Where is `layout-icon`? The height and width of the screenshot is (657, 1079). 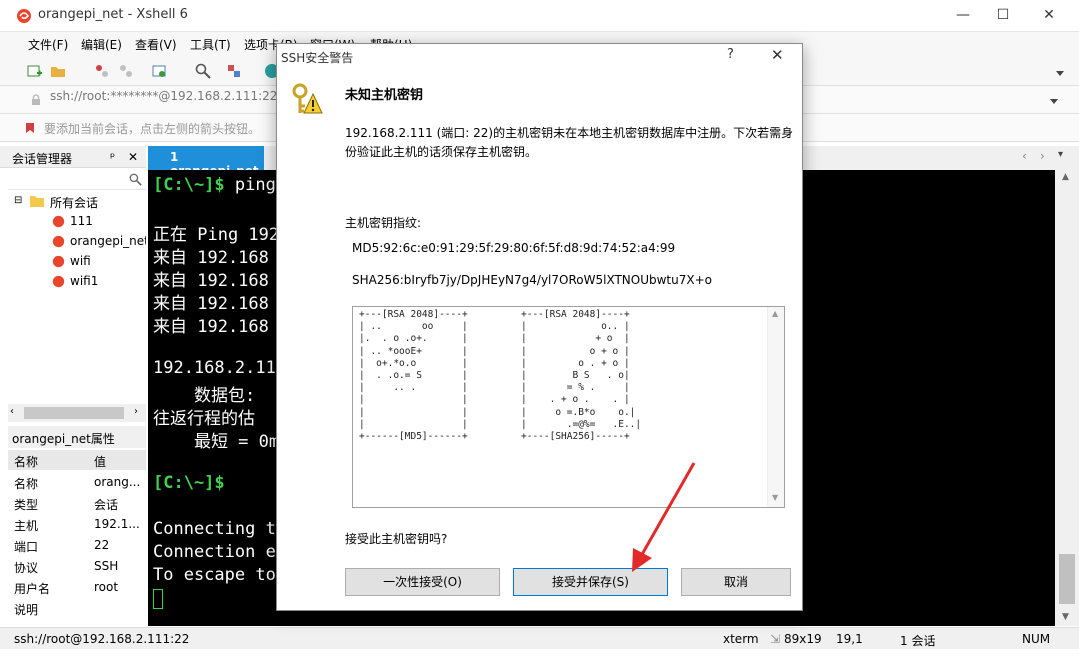 layout-icon is located at coordinates (234, 71).